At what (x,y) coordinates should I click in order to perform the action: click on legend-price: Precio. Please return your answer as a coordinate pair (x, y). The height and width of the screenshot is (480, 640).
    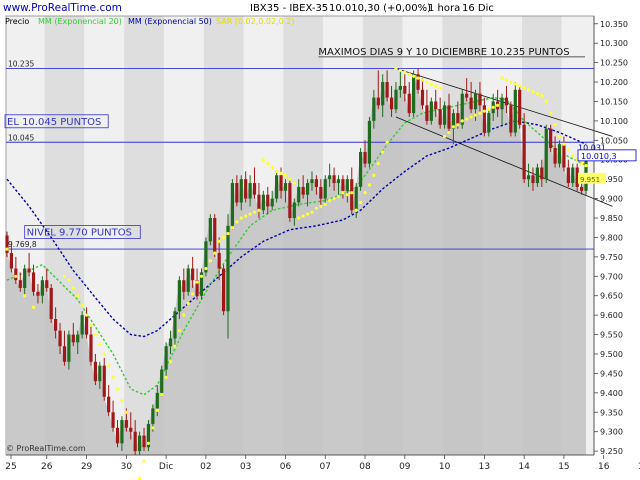
    Looking at the image, I should click on (17, 21).